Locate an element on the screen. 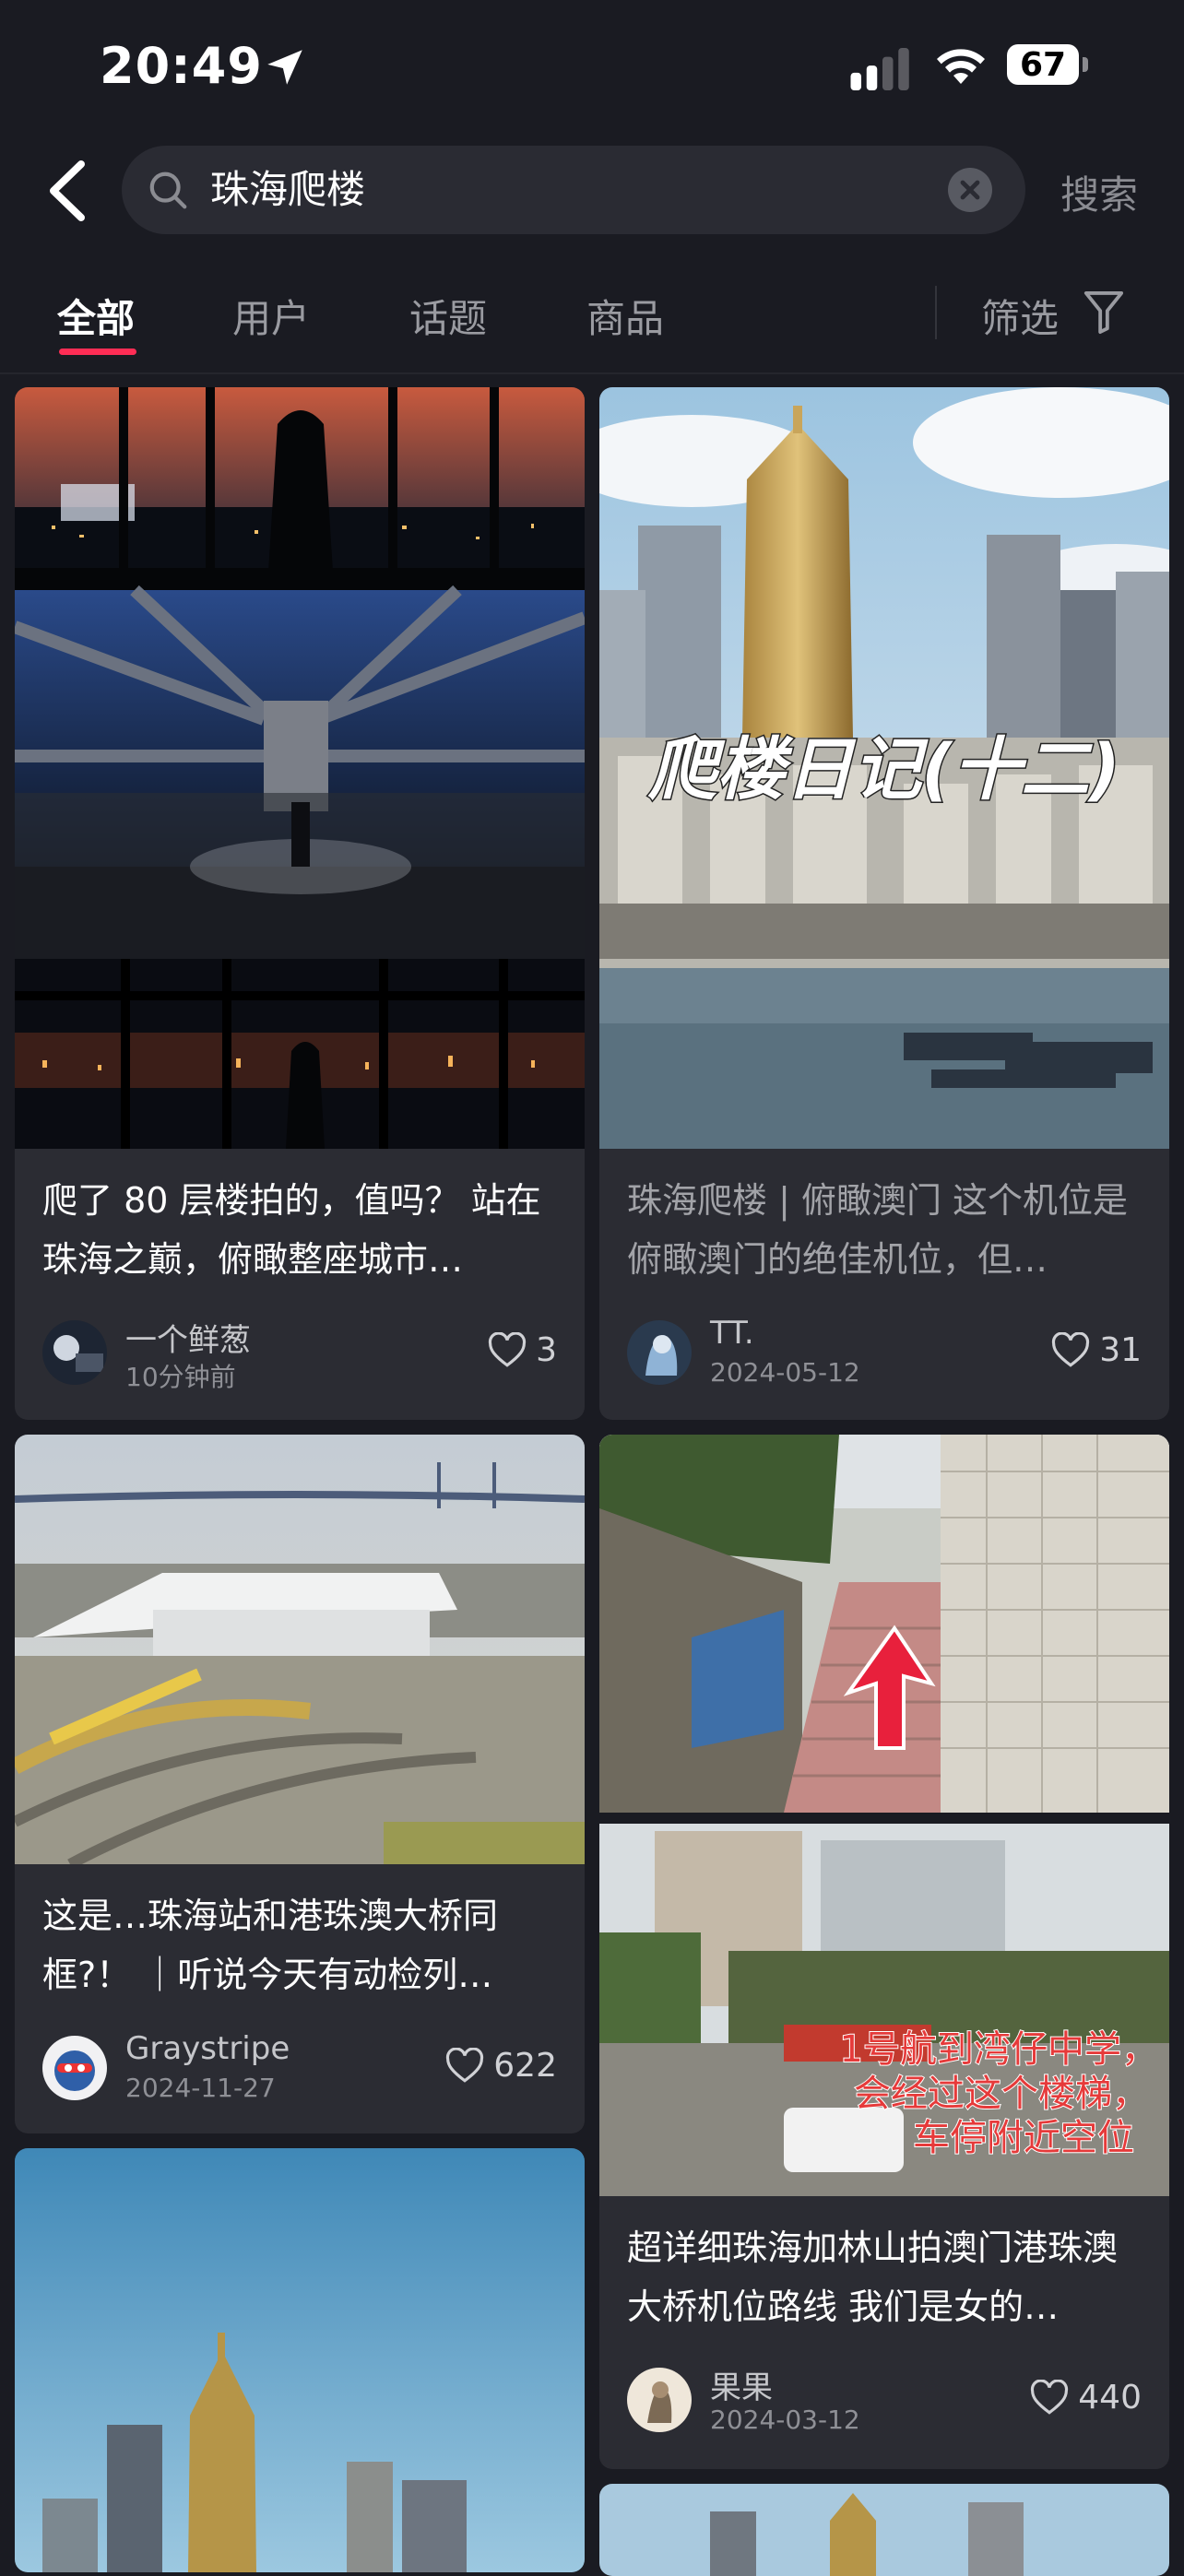 This screenshot has height=2576, width=1184. like-button: 440 is located at coordinates (1086, 2397).